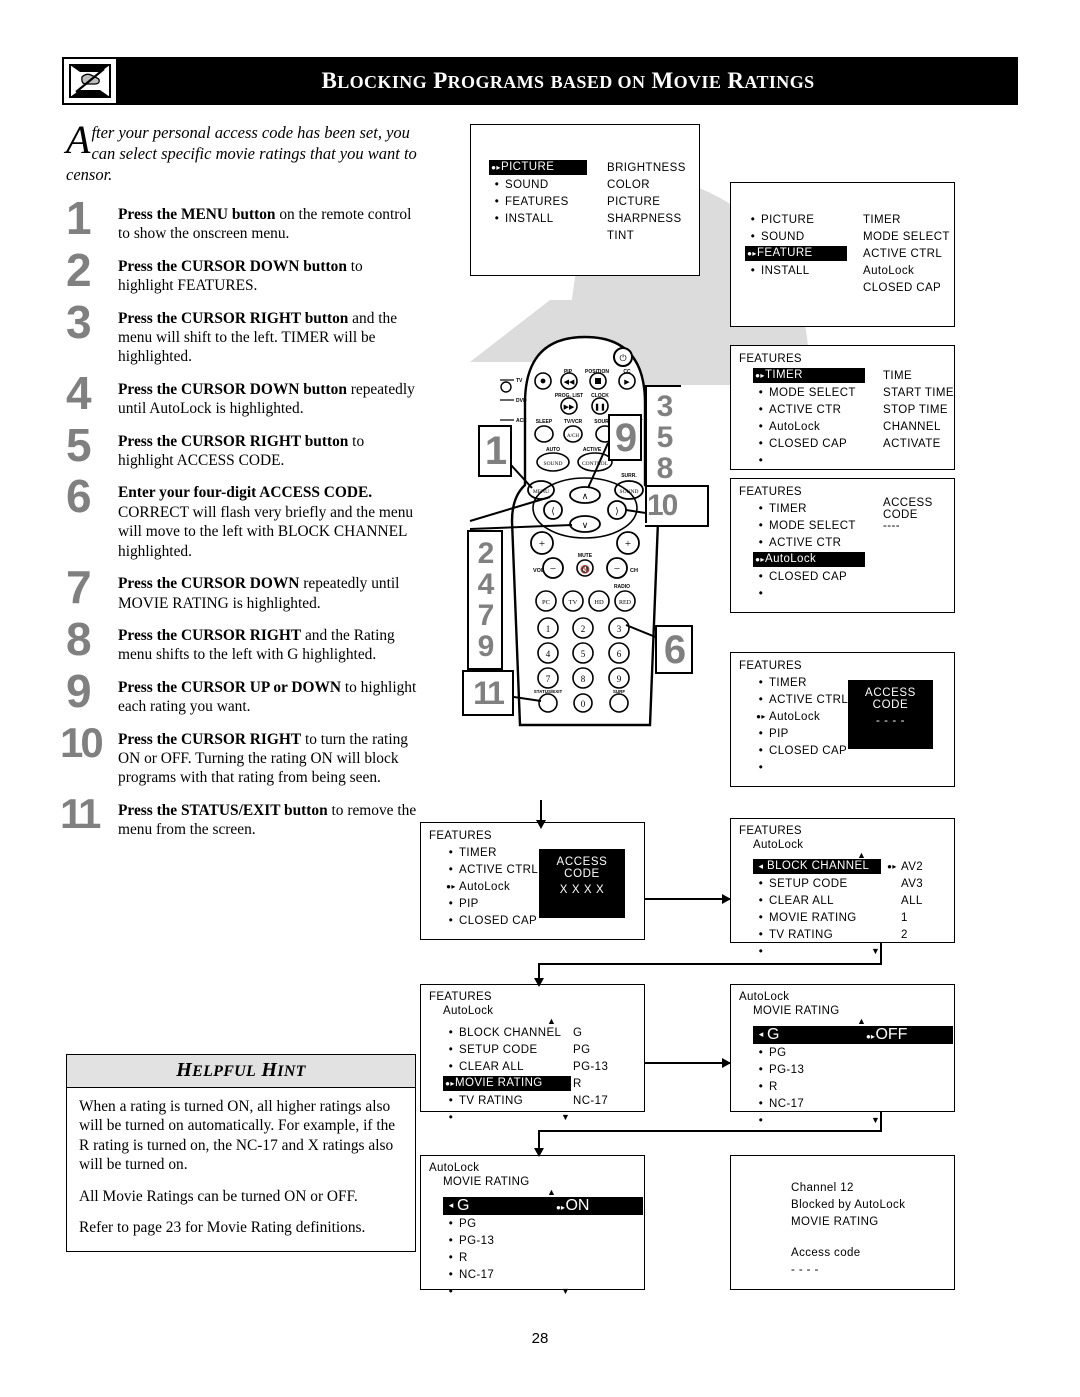 The width and height of the screenshot is (1080, 1397). Describe the element at coordinates (908, 508) in the screenshot. I see `osd-right-label: ACCESS CODE` at that location.